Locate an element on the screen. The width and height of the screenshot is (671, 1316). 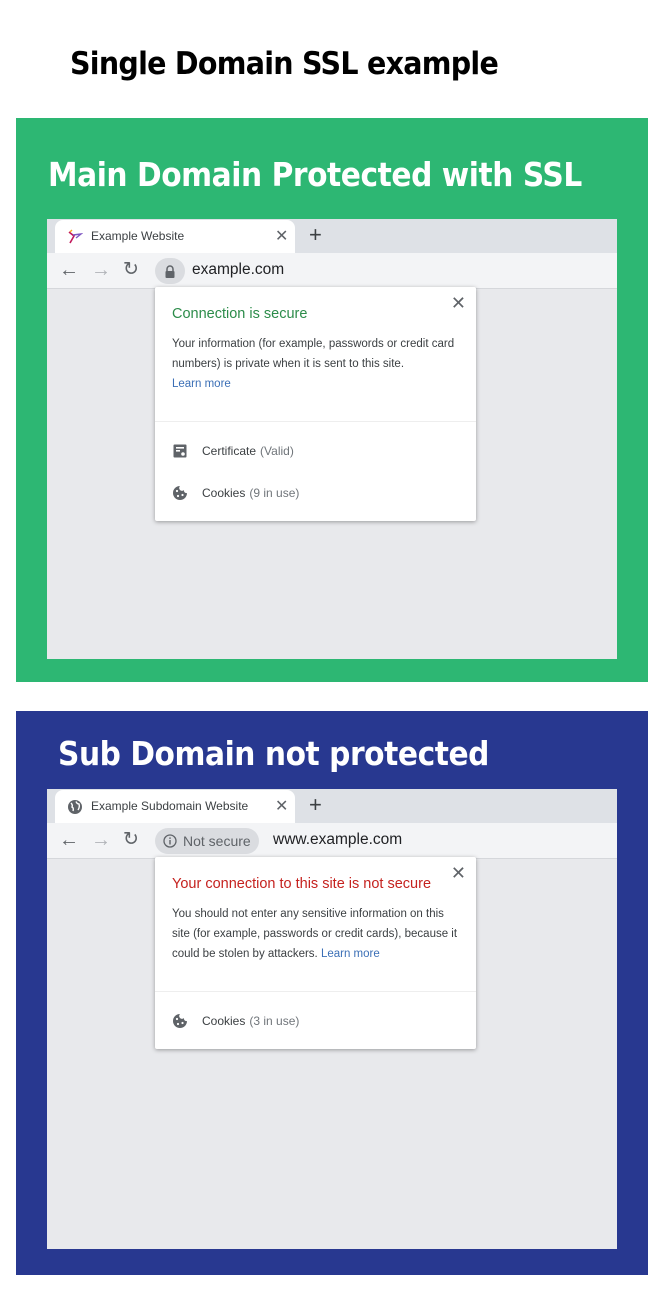
browser-tab: Example Website ✕ is located at coordinates (175, 236).